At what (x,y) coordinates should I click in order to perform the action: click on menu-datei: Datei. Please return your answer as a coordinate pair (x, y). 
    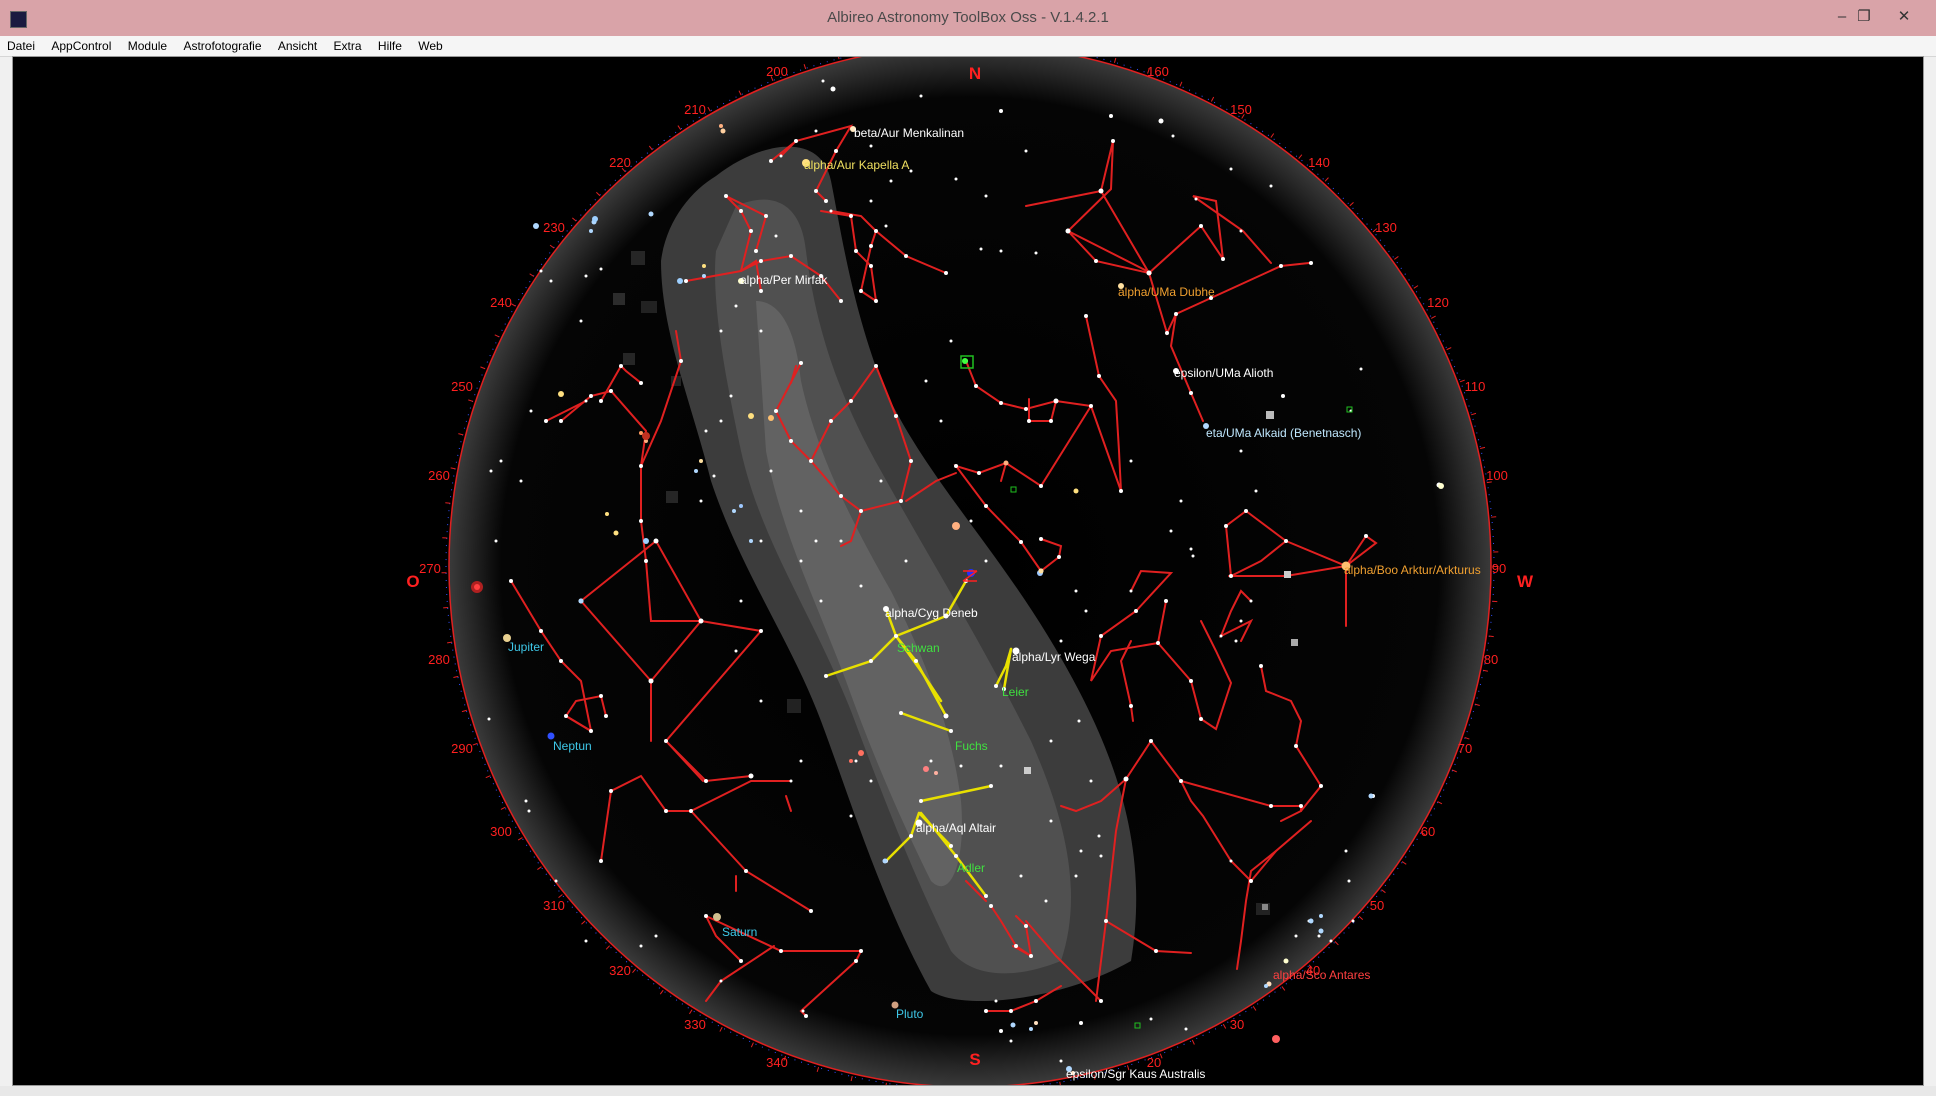
    Looking at the image, I should click on (20, 44).